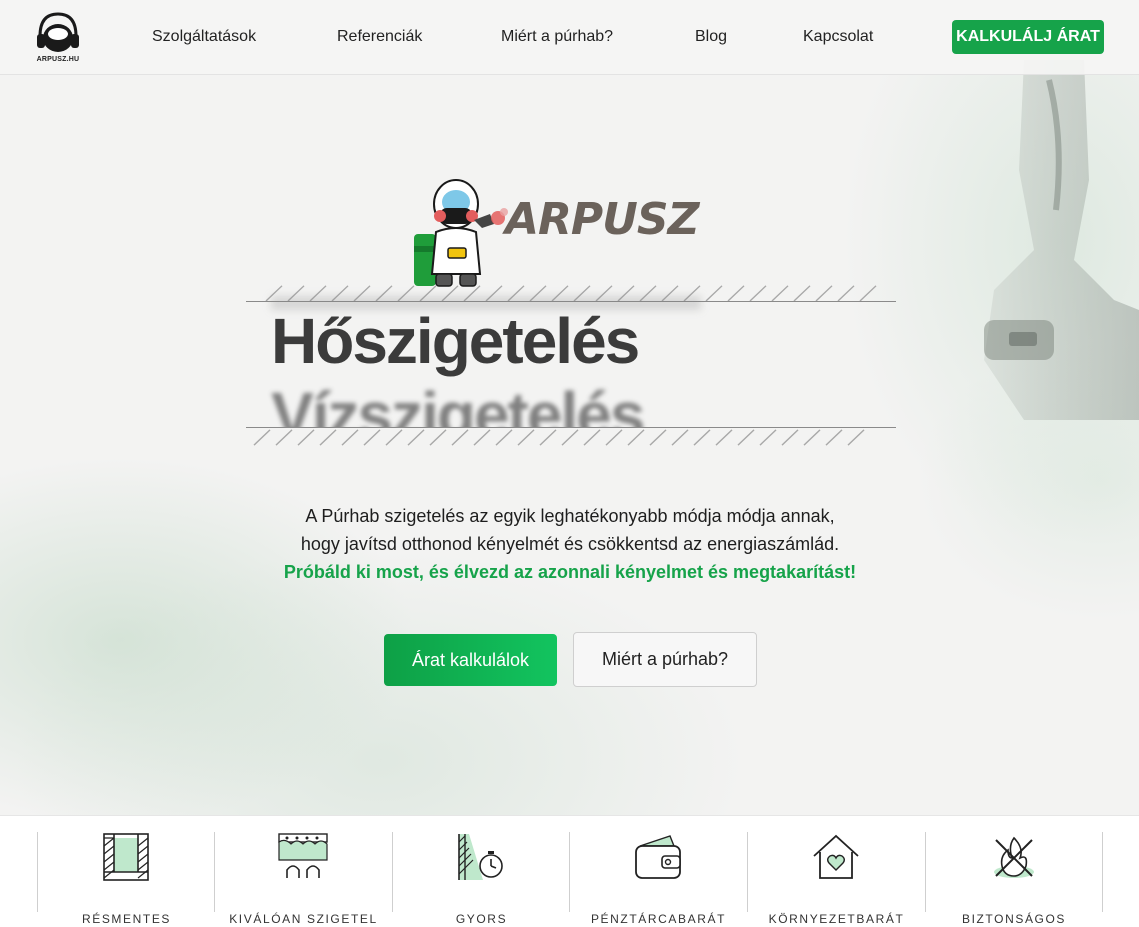  What do you see at coordinates (711, 37) in the screenshot?
I see `nav-item-blog: Blog` at bounding box center [711, 37].